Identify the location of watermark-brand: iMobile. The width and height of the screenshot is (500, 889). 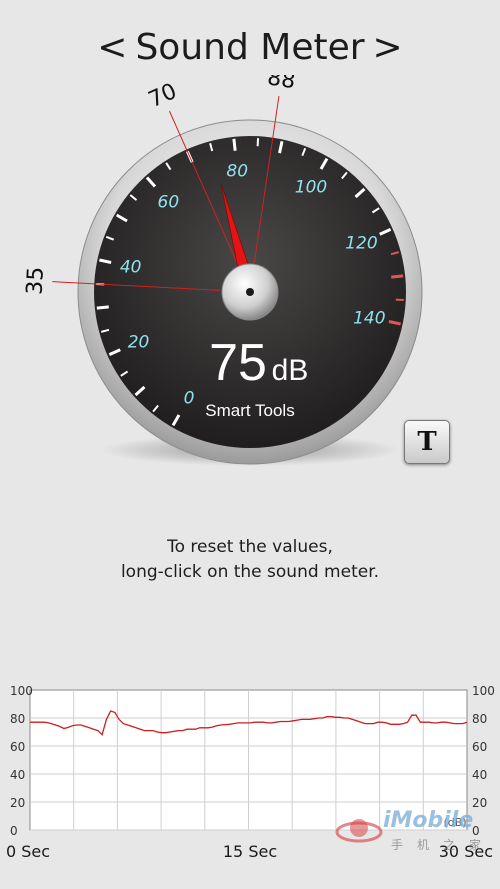
(428, 820).